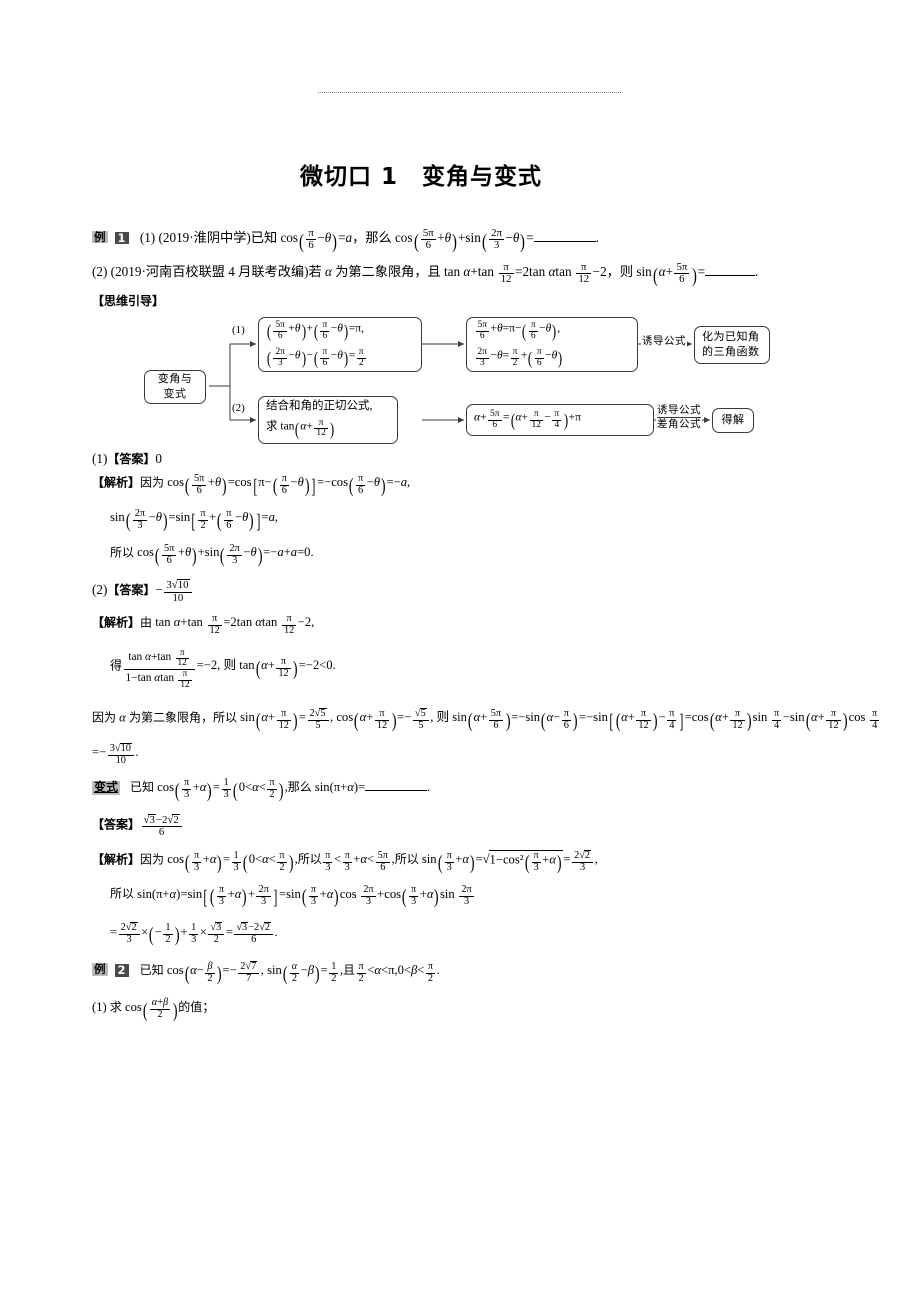 The image size is (920, 1291). What do you see at coordinates (175, 394) in the screenshot?
I see `flow-root-line2: 变式` at bounding box center [175, 394].